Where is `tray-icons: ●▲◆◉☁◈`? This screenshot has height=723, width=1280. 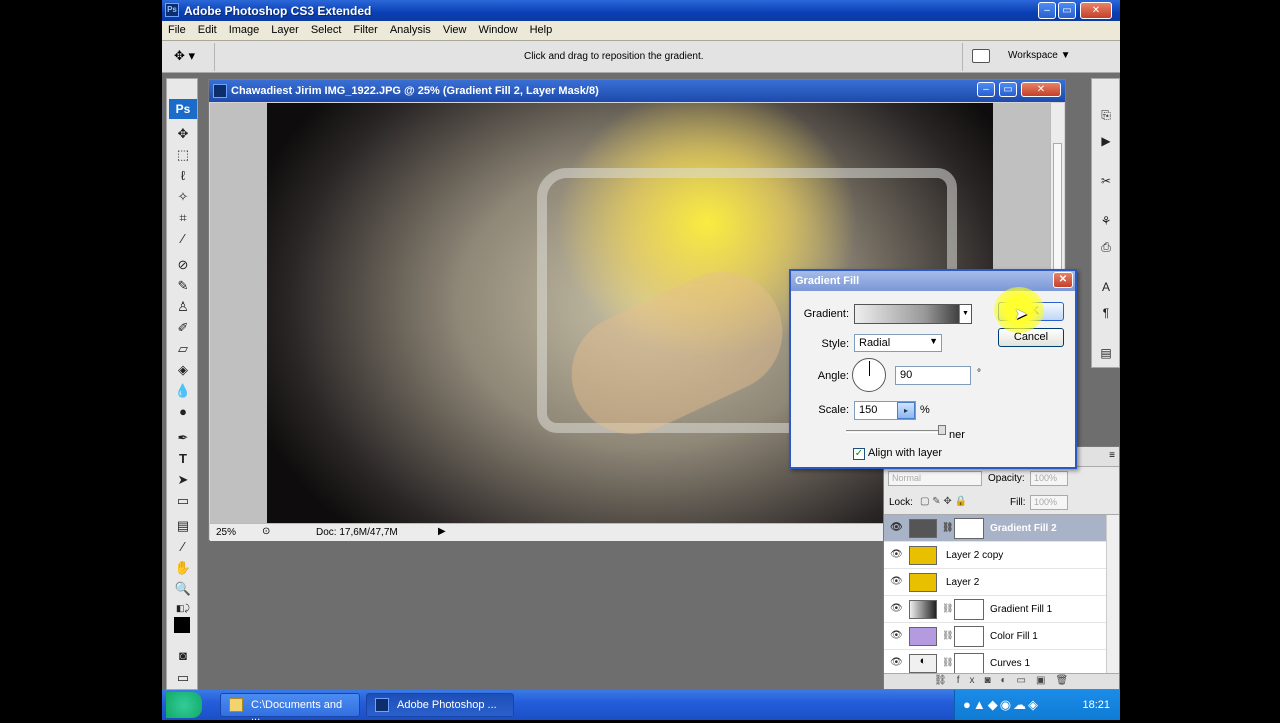
tray-icons: ●▲◆◉☁◈ is located at coordinates (1001, 705).